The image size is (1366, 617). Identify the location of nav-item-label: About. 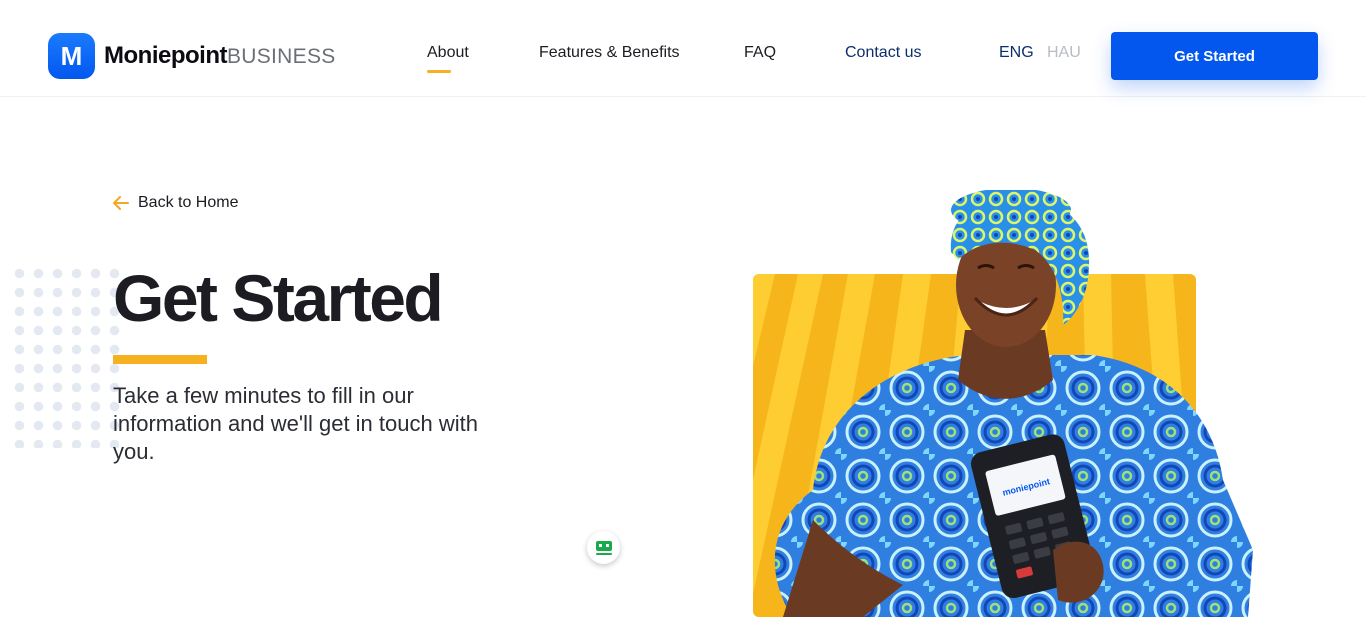
(448, 52).